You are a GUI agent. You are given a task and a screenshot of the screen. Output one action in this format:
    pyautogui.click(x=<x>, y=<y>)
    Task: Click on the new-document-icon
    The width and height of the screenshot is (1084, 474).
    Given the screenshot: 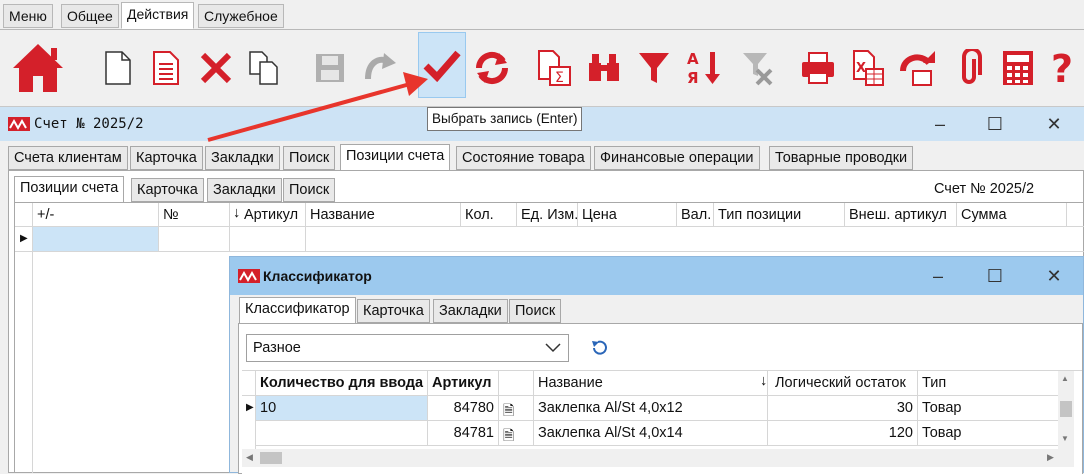 What is the action you would take?
    pyautogui.click(x=118, y=68)
    